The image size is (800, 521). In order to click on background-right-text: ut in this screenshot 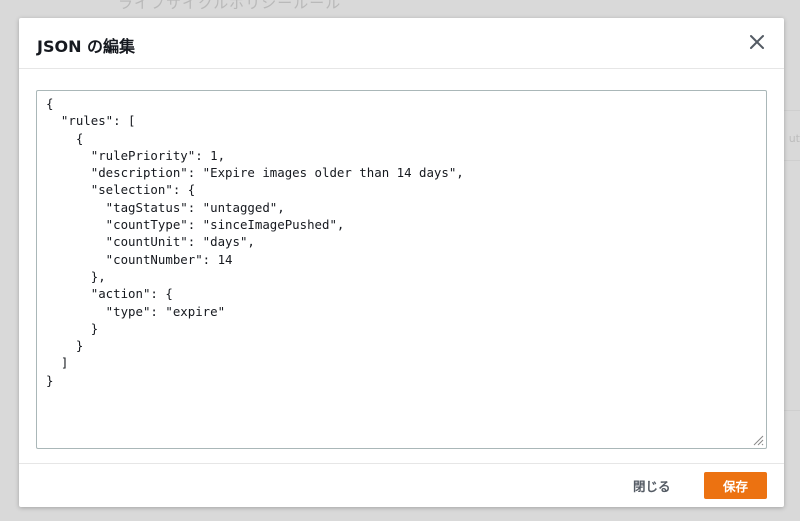, I will do `click(794, 138)`.